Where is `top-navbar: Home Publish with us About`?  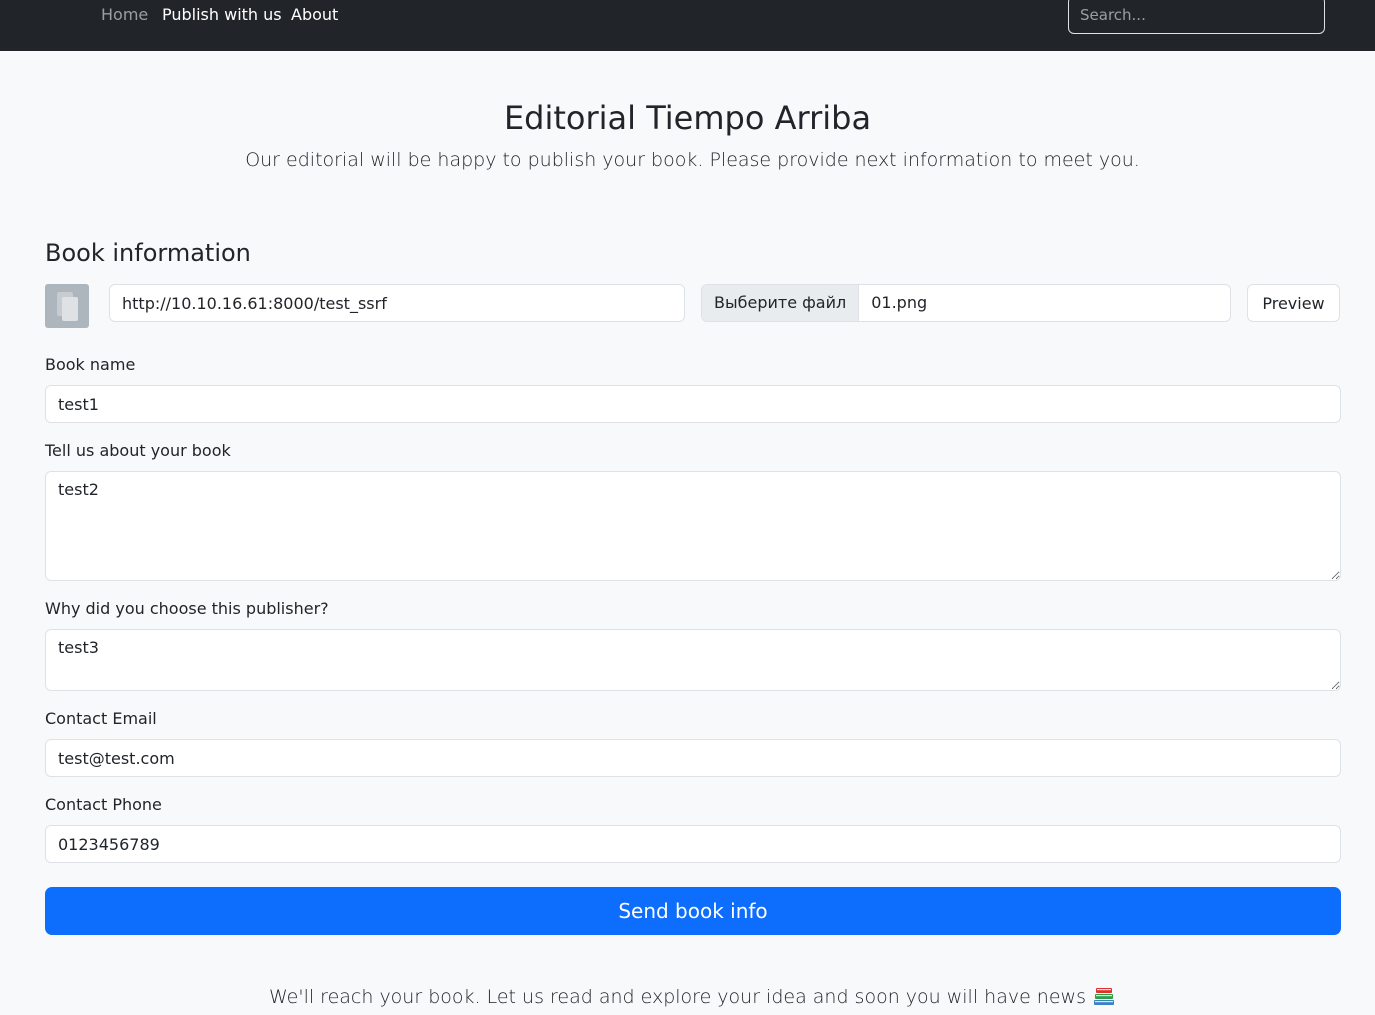
top-navbar: Home Publish with us About is located at coordinates (687, 25).